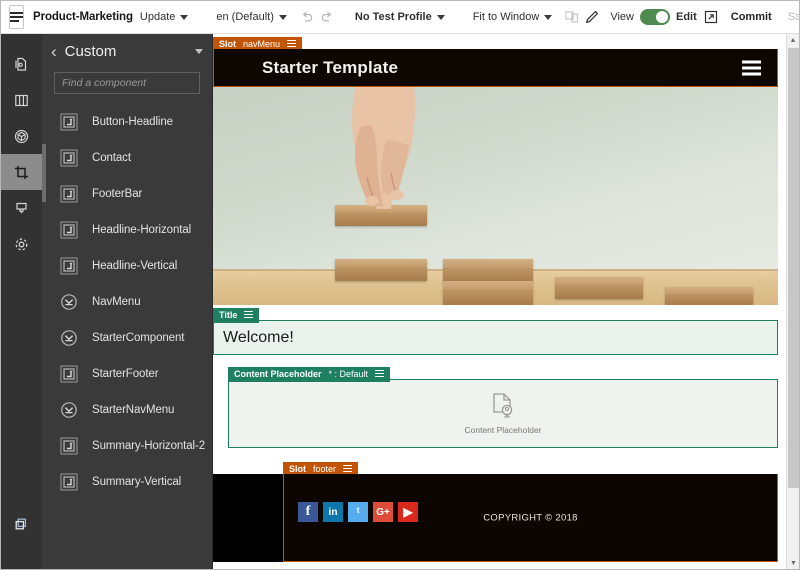 This screenshot has width=800, height=570. I want to click on test-profile-label: No Test Profile, so click(393, 17).